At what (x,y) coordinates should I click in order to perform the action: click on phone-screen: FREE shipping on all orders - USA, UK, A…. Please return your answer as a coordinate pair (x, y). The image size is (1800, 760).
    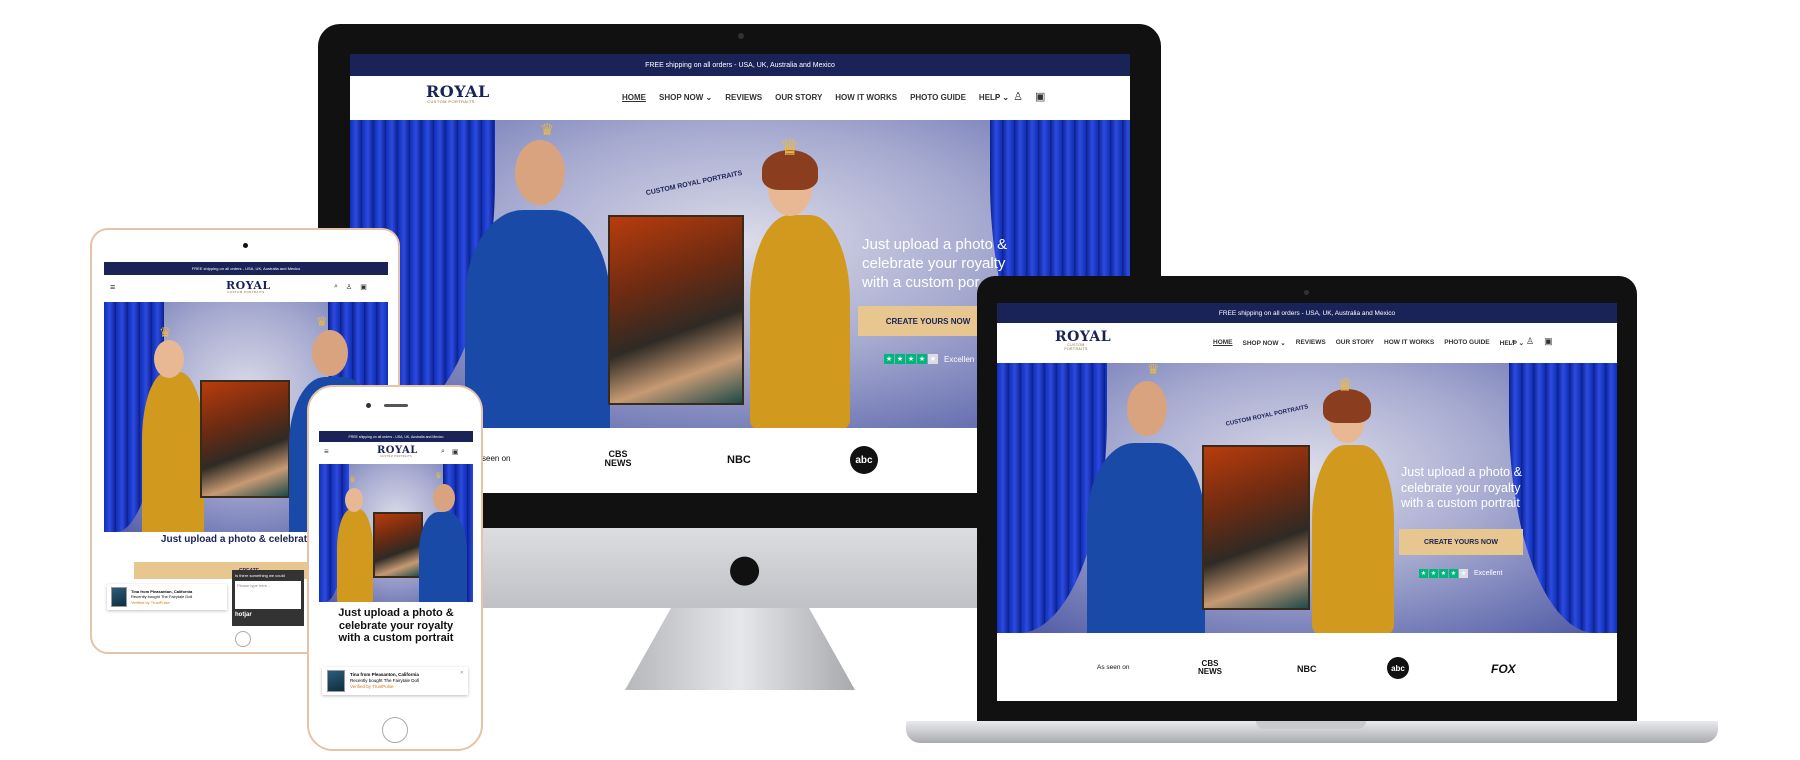
    Looking at the image, I should click on (396, 571).